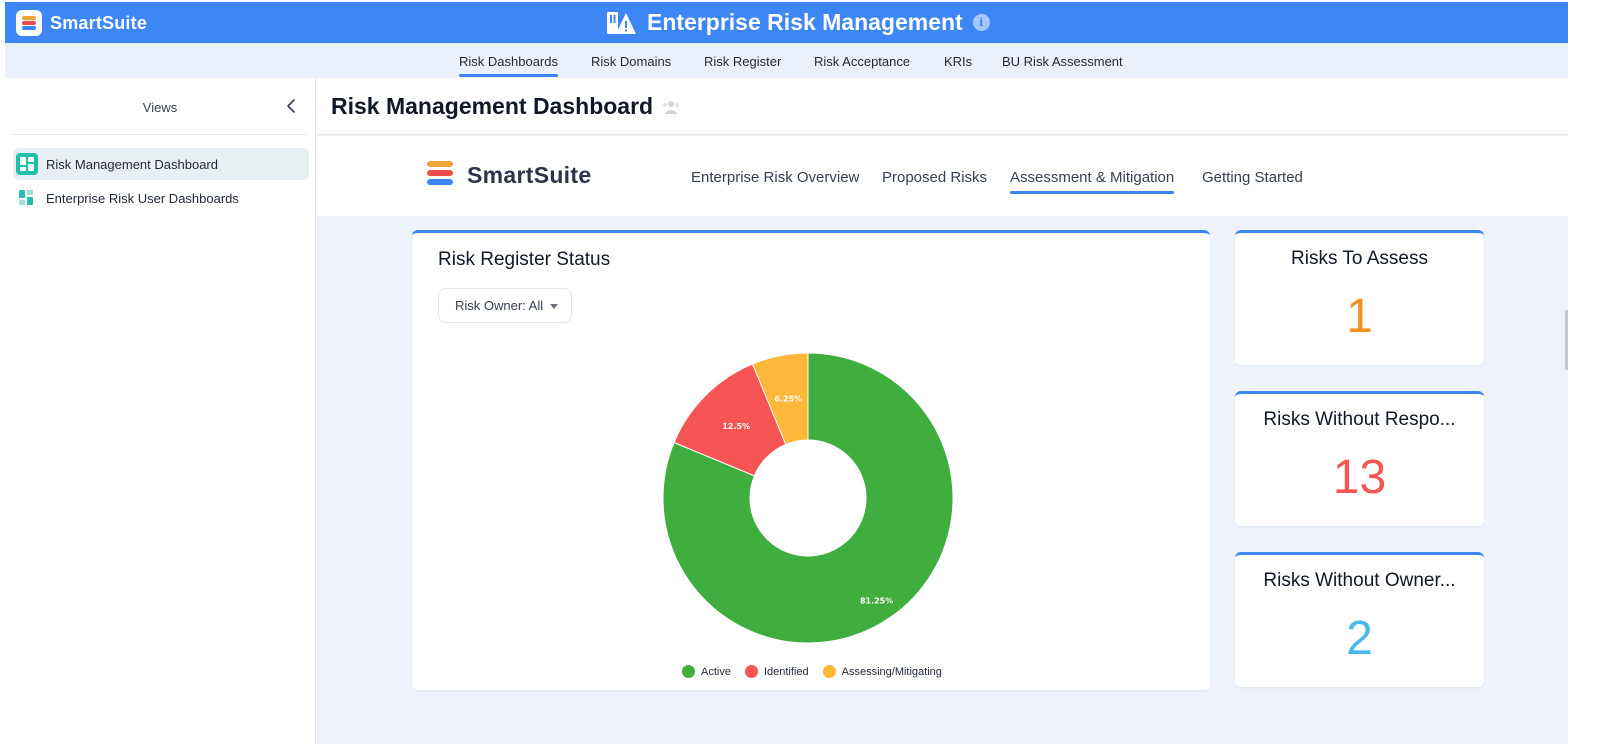 The height and width of the screenshot is (744, 1600). Describe the element at coordinates (716, 671) in the screenshot. I see `legend-label: Active` at that location.